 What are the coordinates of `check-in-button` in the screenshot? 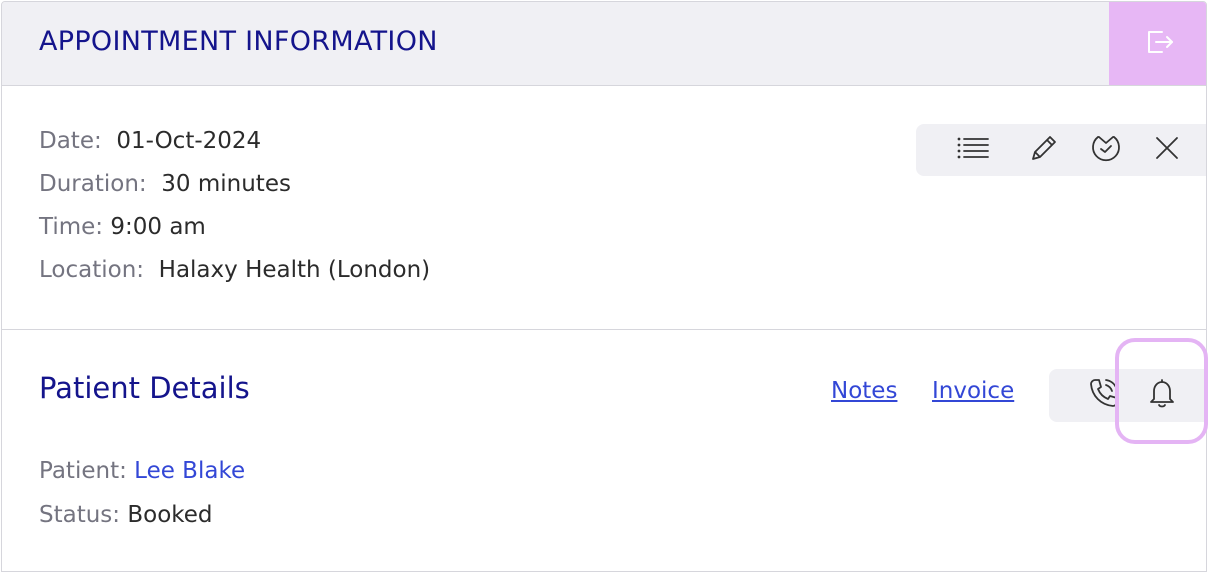 It's located at (1106, 150).